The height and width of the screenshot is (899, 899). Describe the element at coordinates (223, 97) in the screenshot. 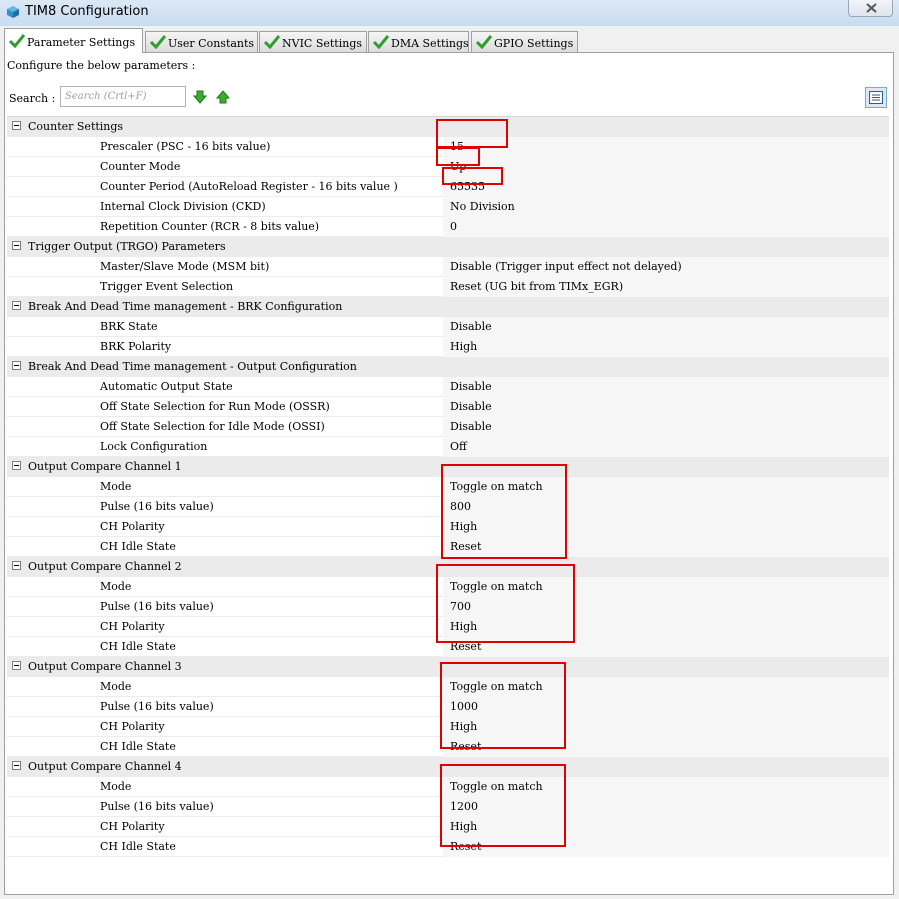

I see `arrow-up-icon` at that location.